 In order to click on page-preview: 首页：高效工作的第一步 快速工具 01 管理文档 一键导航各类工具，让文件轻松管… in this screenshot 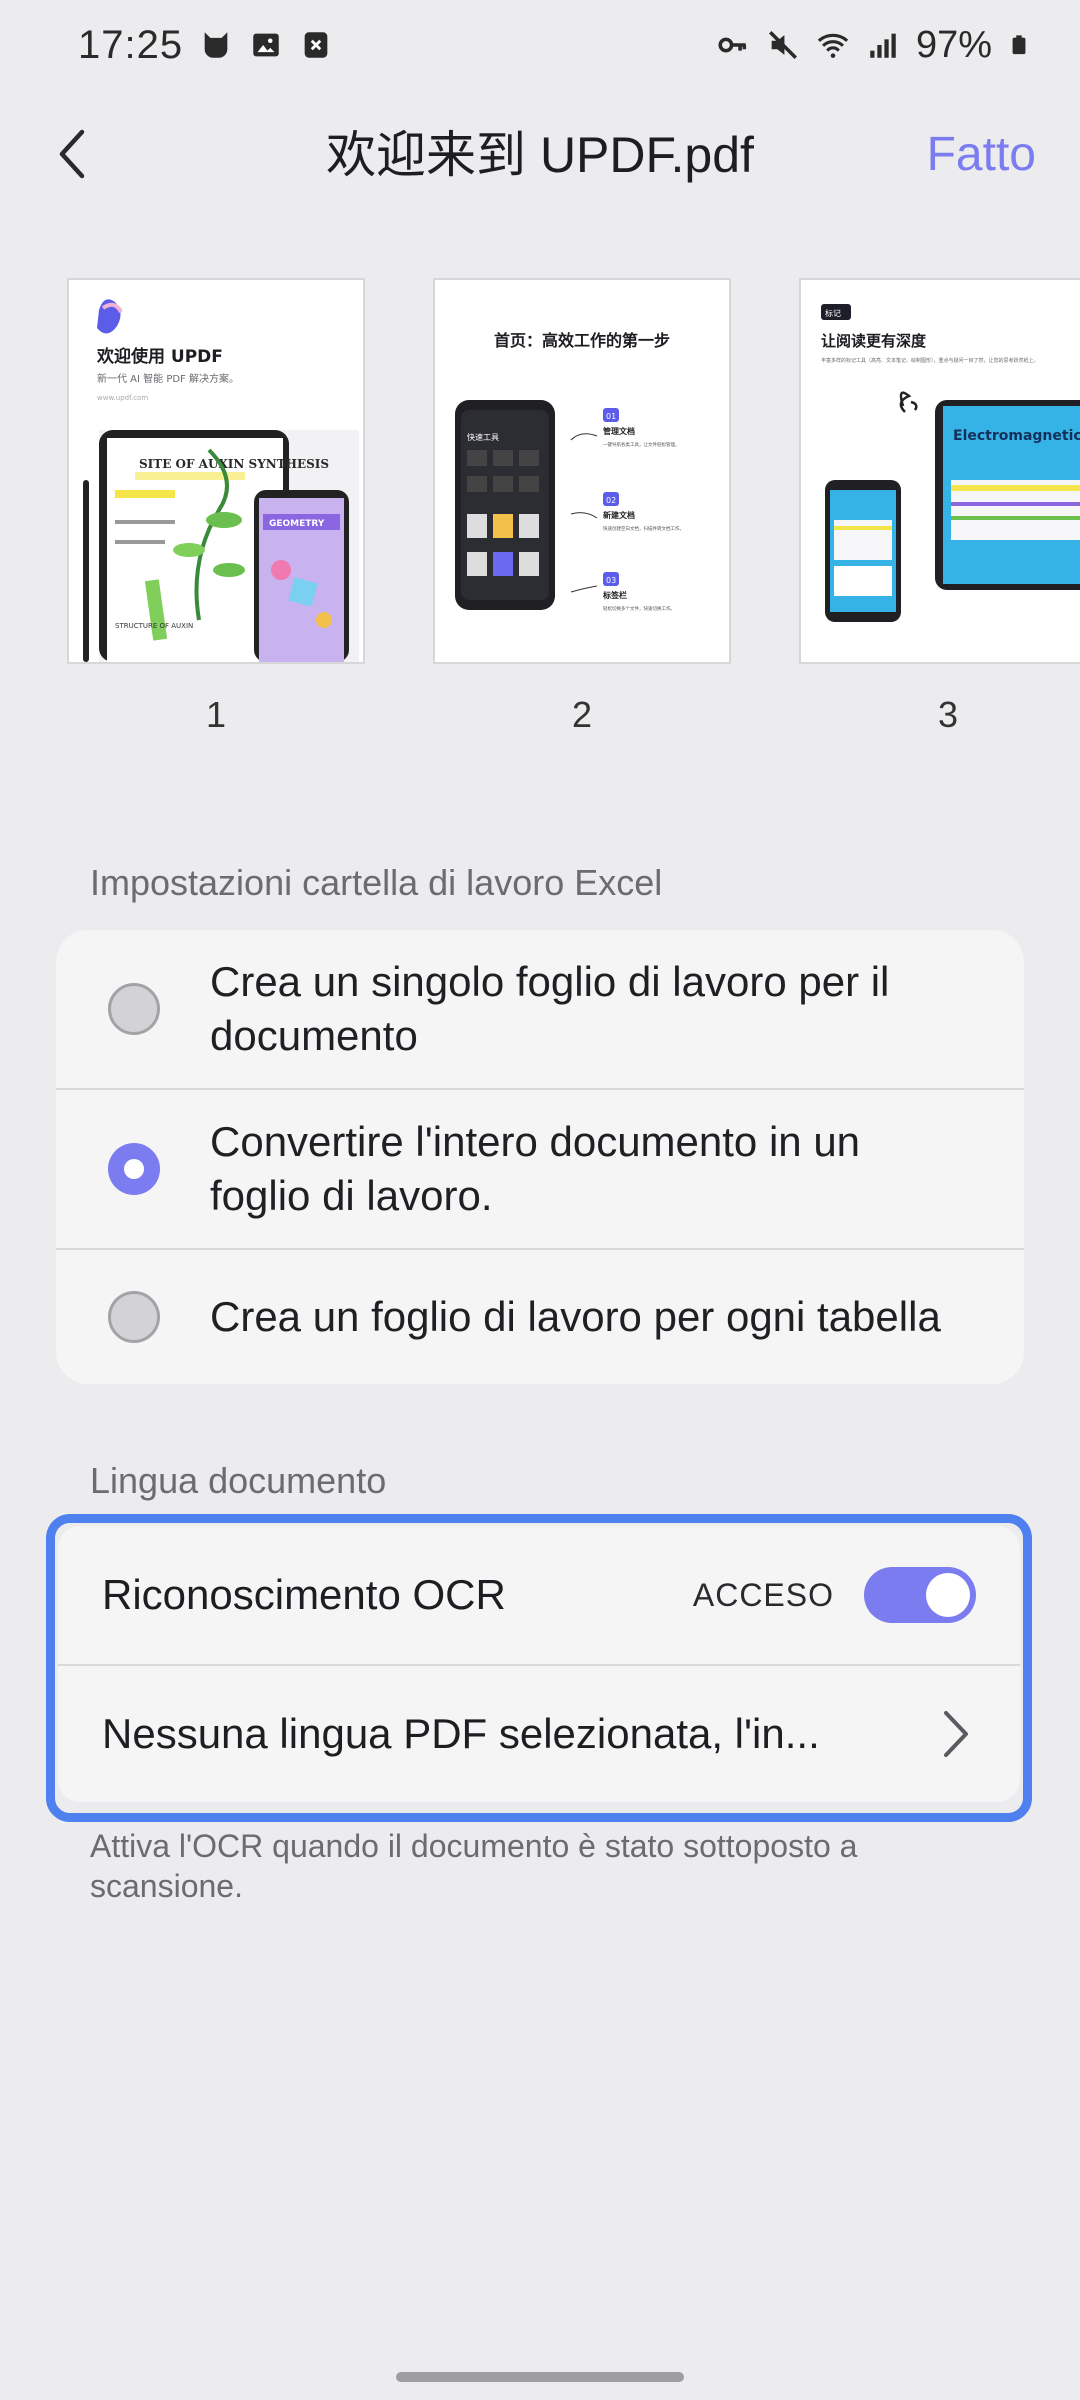, I will do `click(582, 471)`.